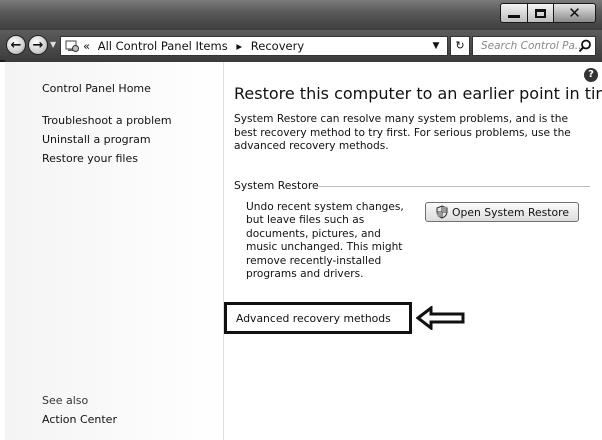  Describe the element at coordinates (313, 318) in the screenshot. I see `advanced-recovery-methods-link: Advanced recovery methods` at that location.